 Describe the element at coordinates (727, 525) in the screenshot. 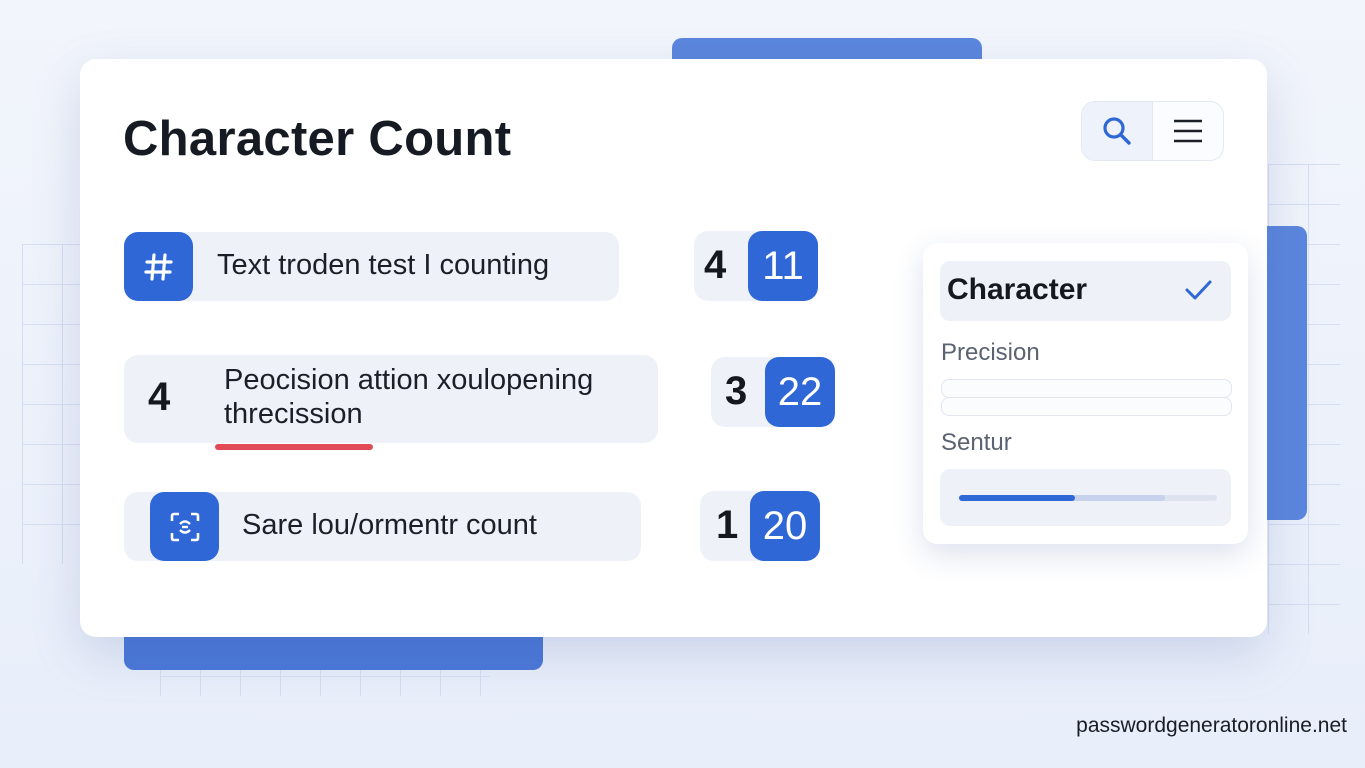

I see `count-left: 1` at that location.